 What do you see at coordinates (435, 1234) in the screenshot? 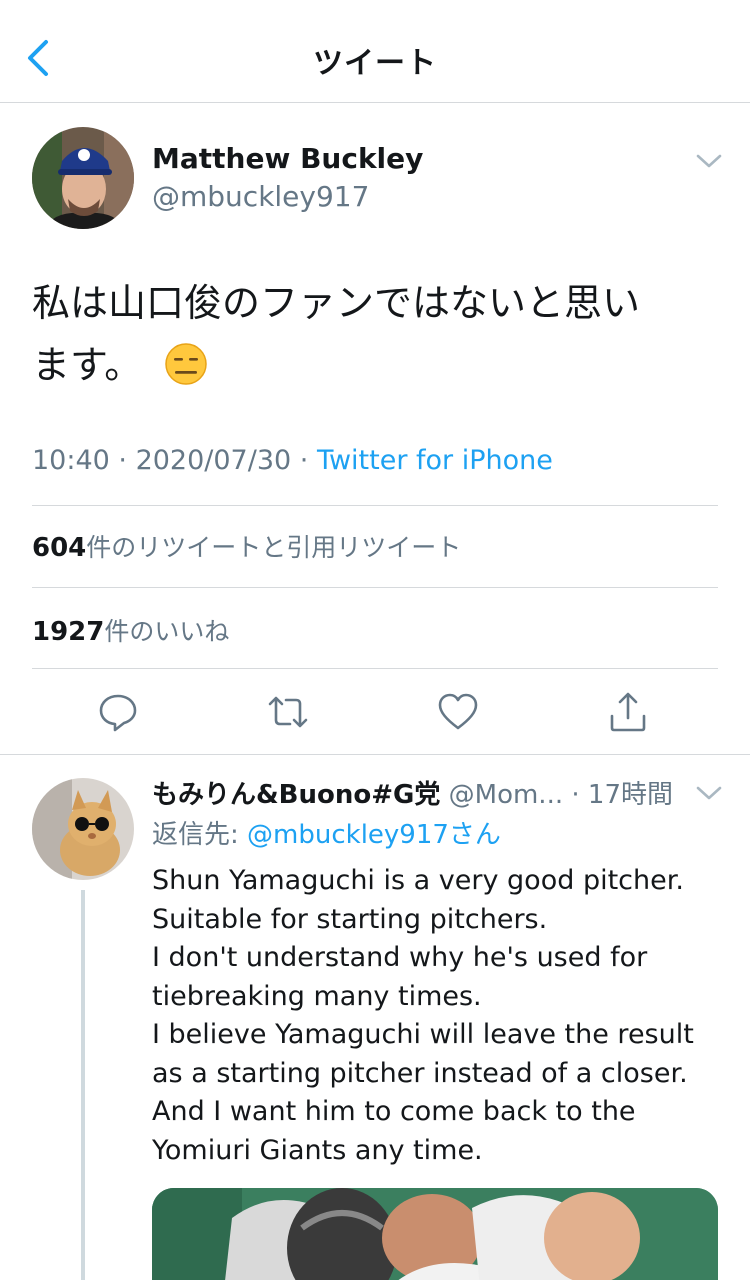
I see `reply-media-image: 22` at bounding box center [435, 1234].